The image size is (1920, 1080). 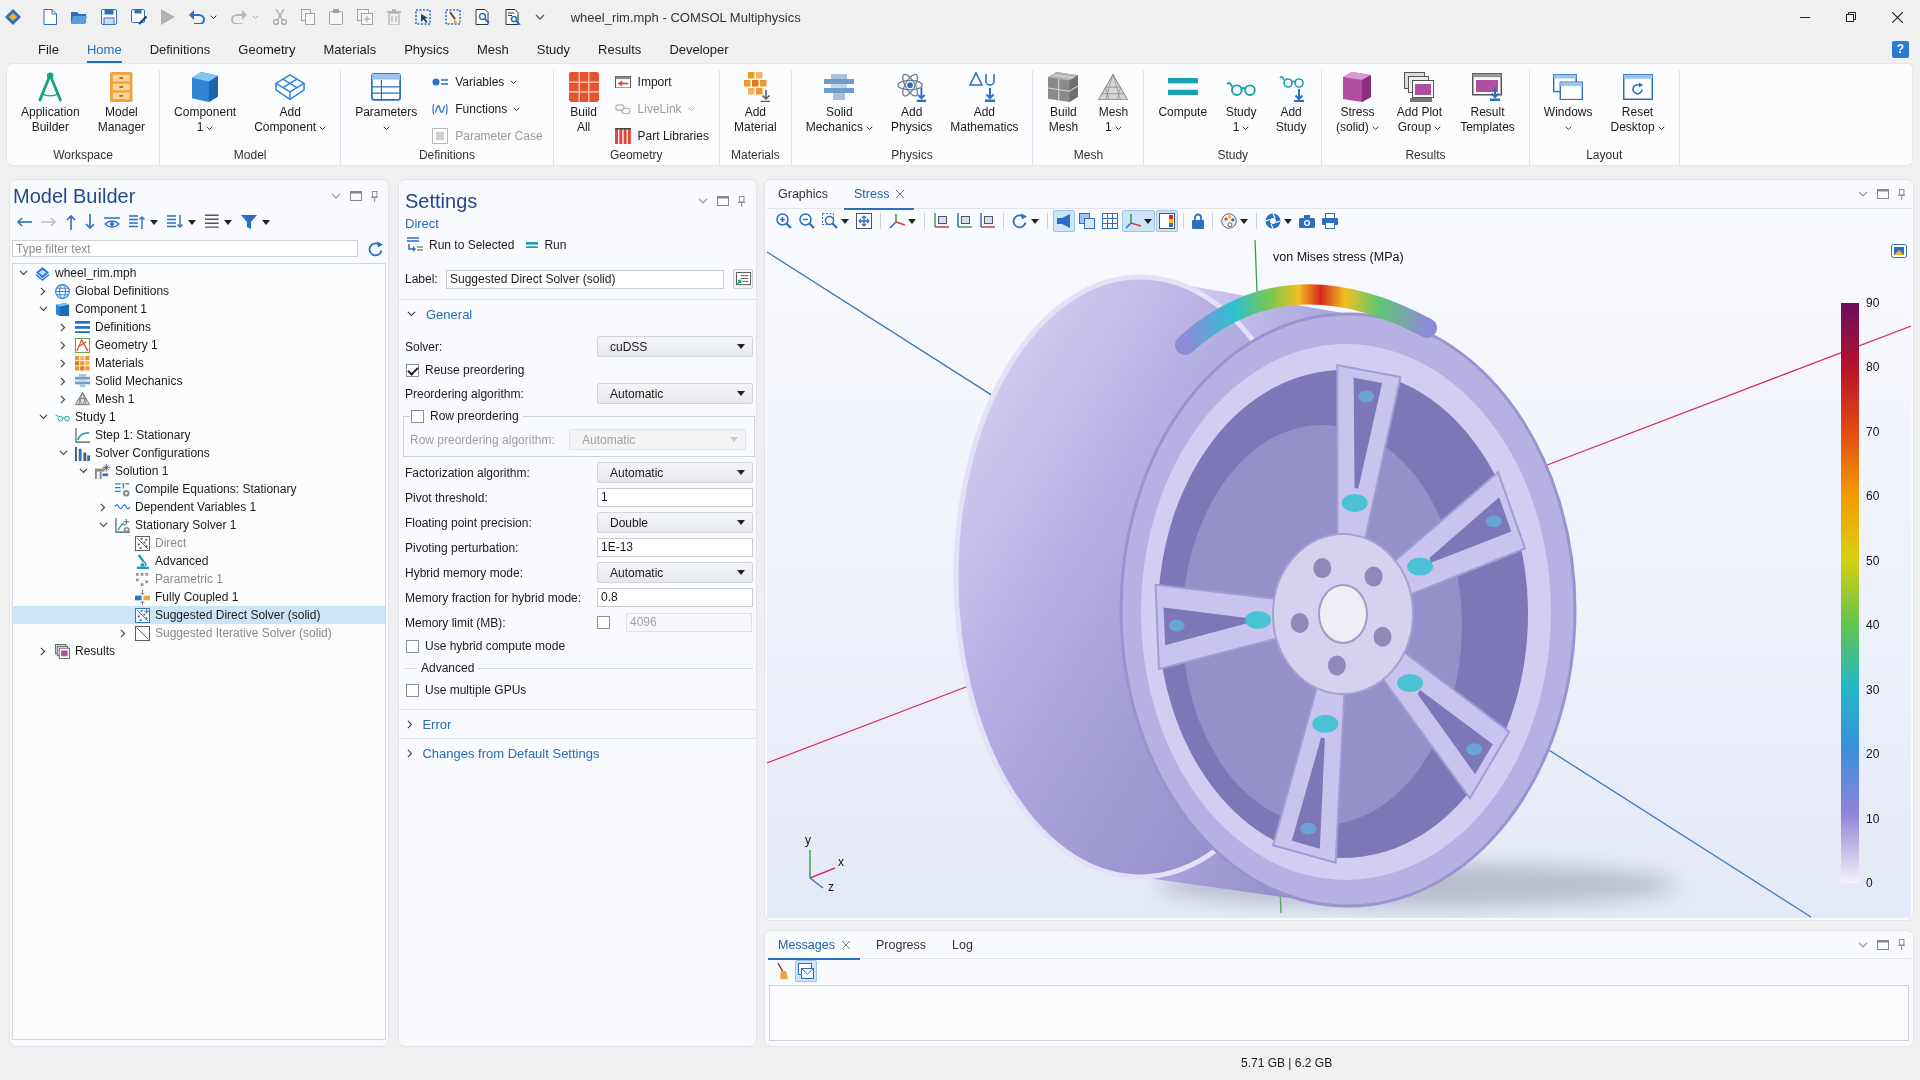 What do you see at coordinates (71, 222) in the screenshot?
I see `up-arrow-icon` at bounding box center [71, 222].